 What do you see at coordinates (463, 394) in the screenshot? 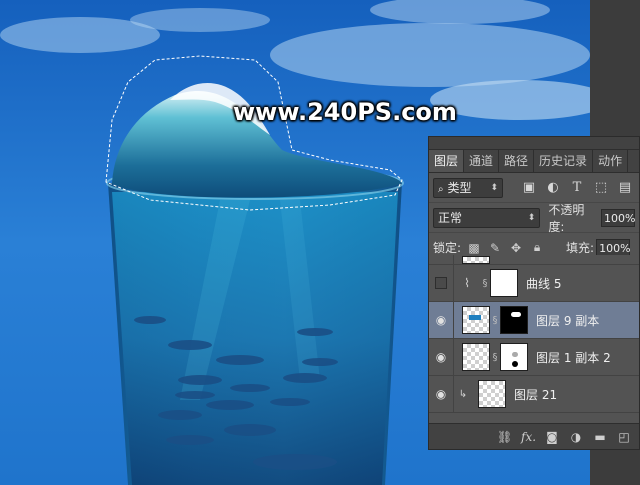
I see `clipping-arrow-icon: ↳` at bounding box center [463, 394].